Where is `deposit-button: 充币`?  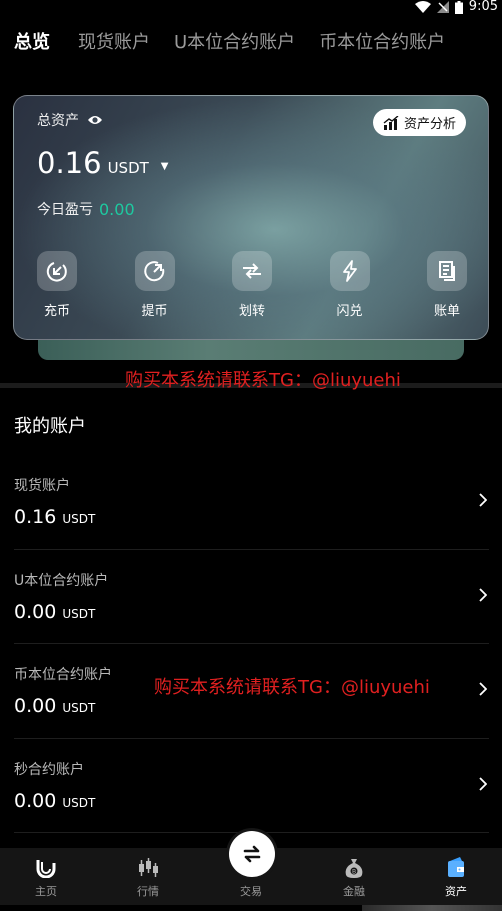
deposit-button: 充币 is located at coordinates (57, 285).